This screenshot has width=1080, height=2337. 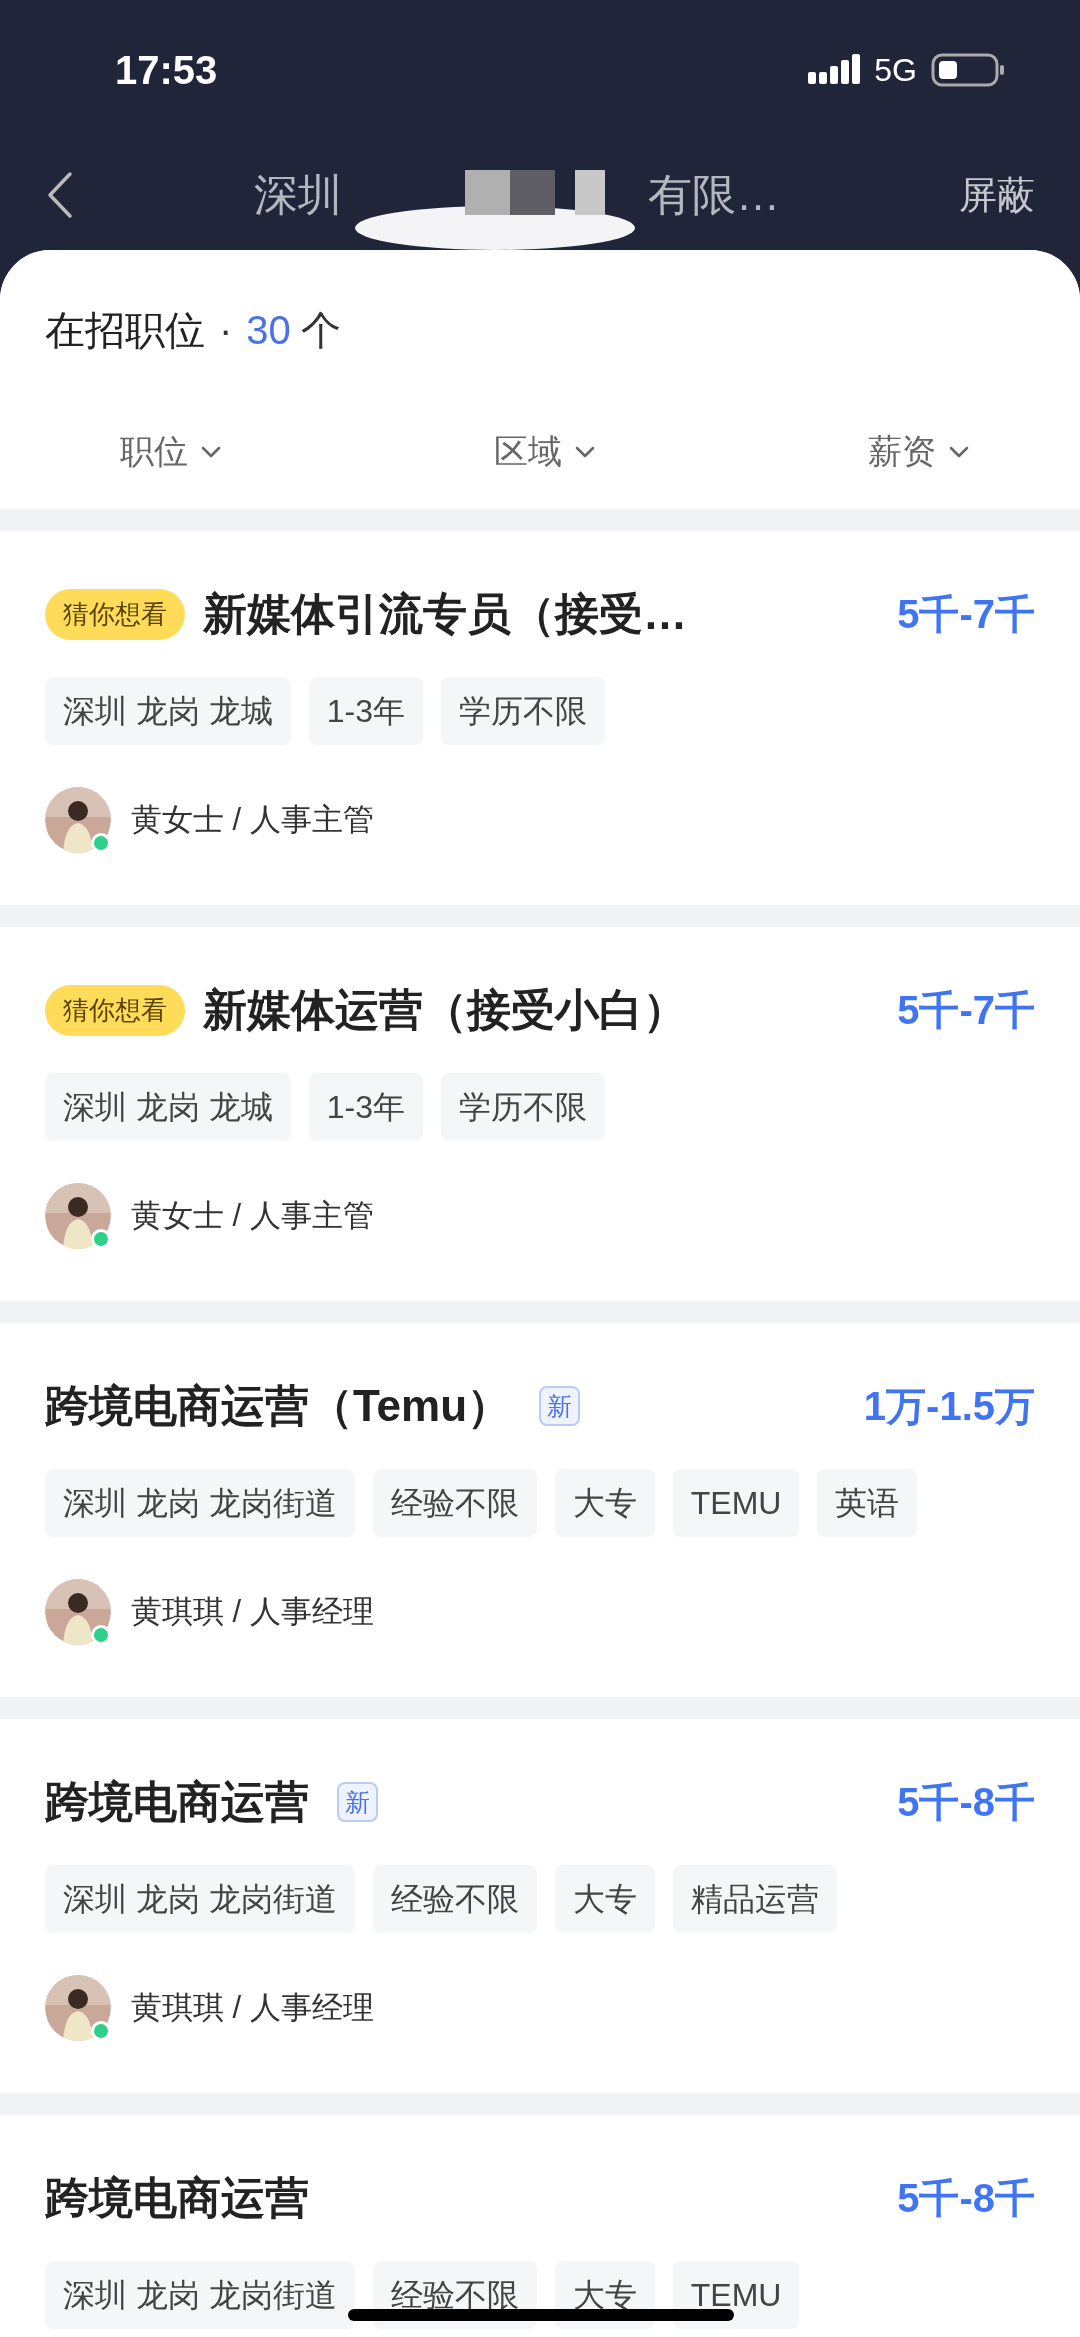 What do you see at coordinates (545, 451) in the screenshot?
I see `filter-dropdown: 区域` at bounding box center [545, 451].